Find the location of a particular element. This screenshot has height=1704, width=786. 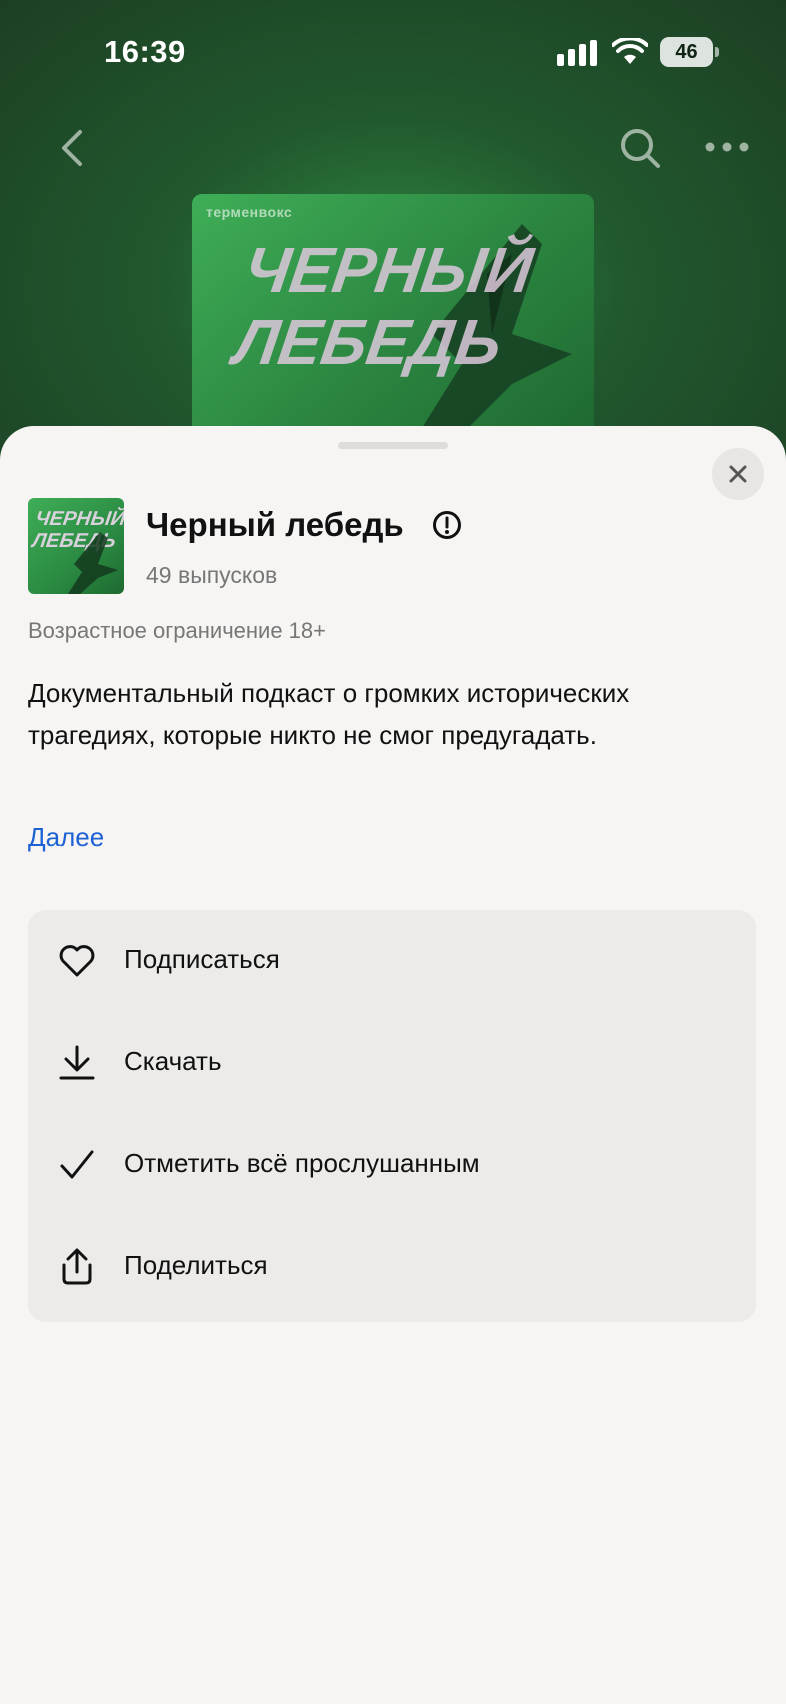

cover-brand-label: терменвокс is located at coordinates (249, 212).